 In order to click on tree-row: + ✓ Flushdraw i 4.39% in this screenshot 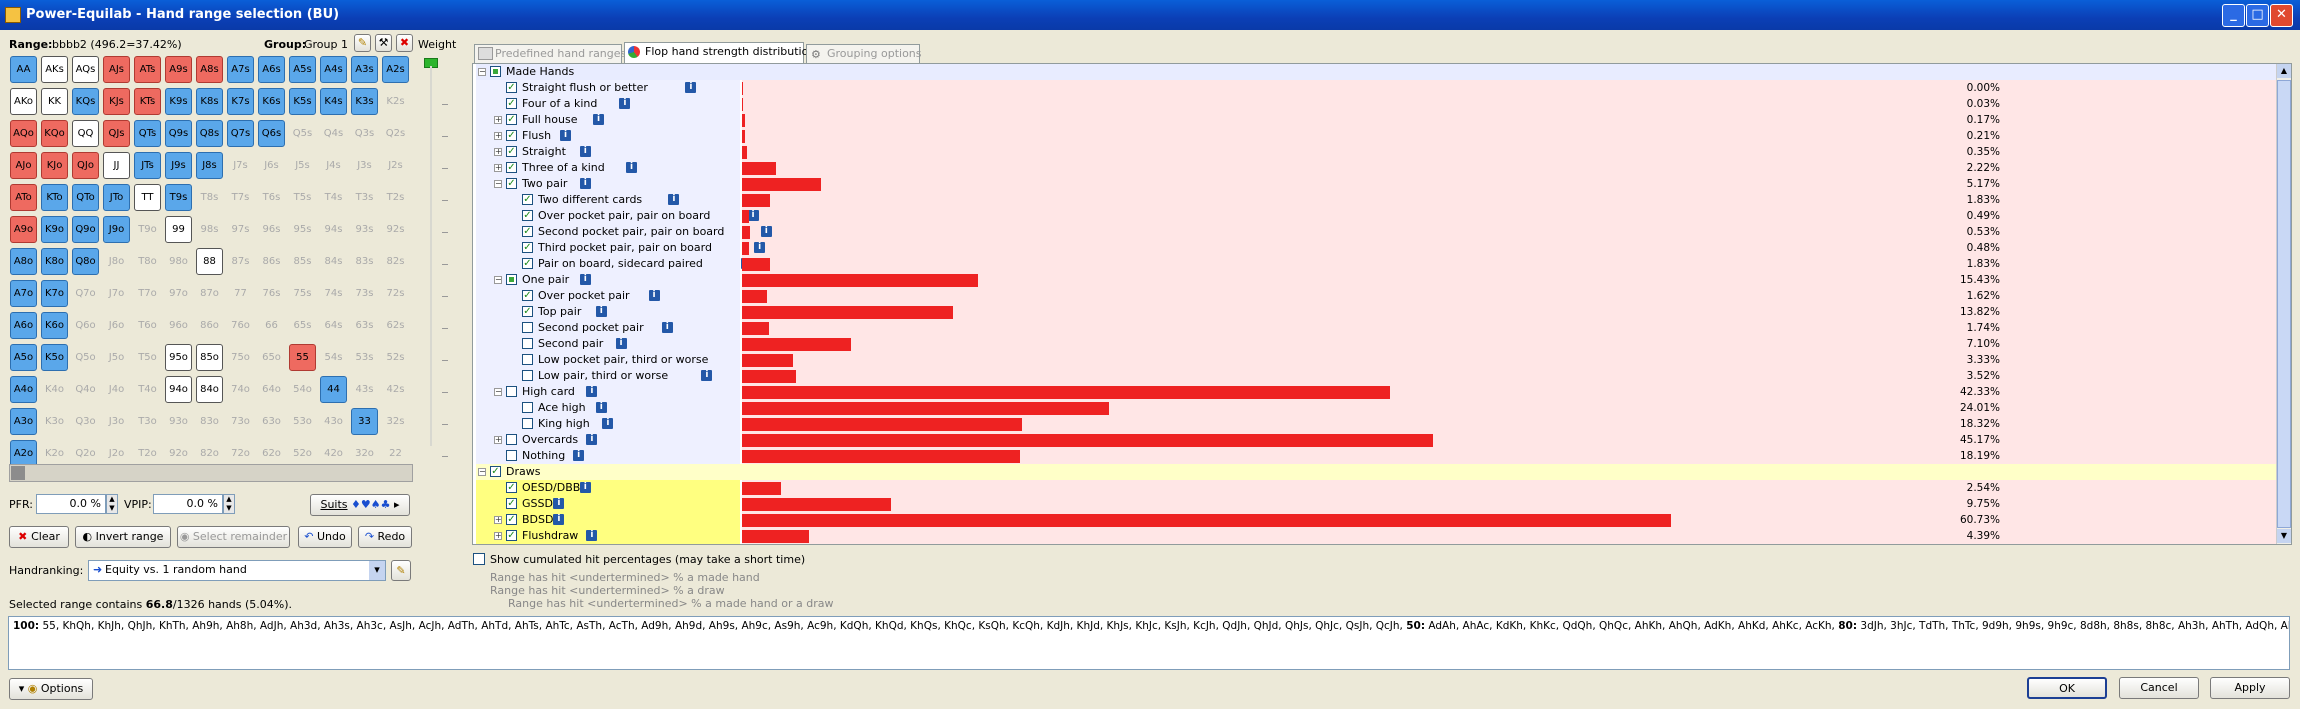, I will do `click(1376, 536)`.